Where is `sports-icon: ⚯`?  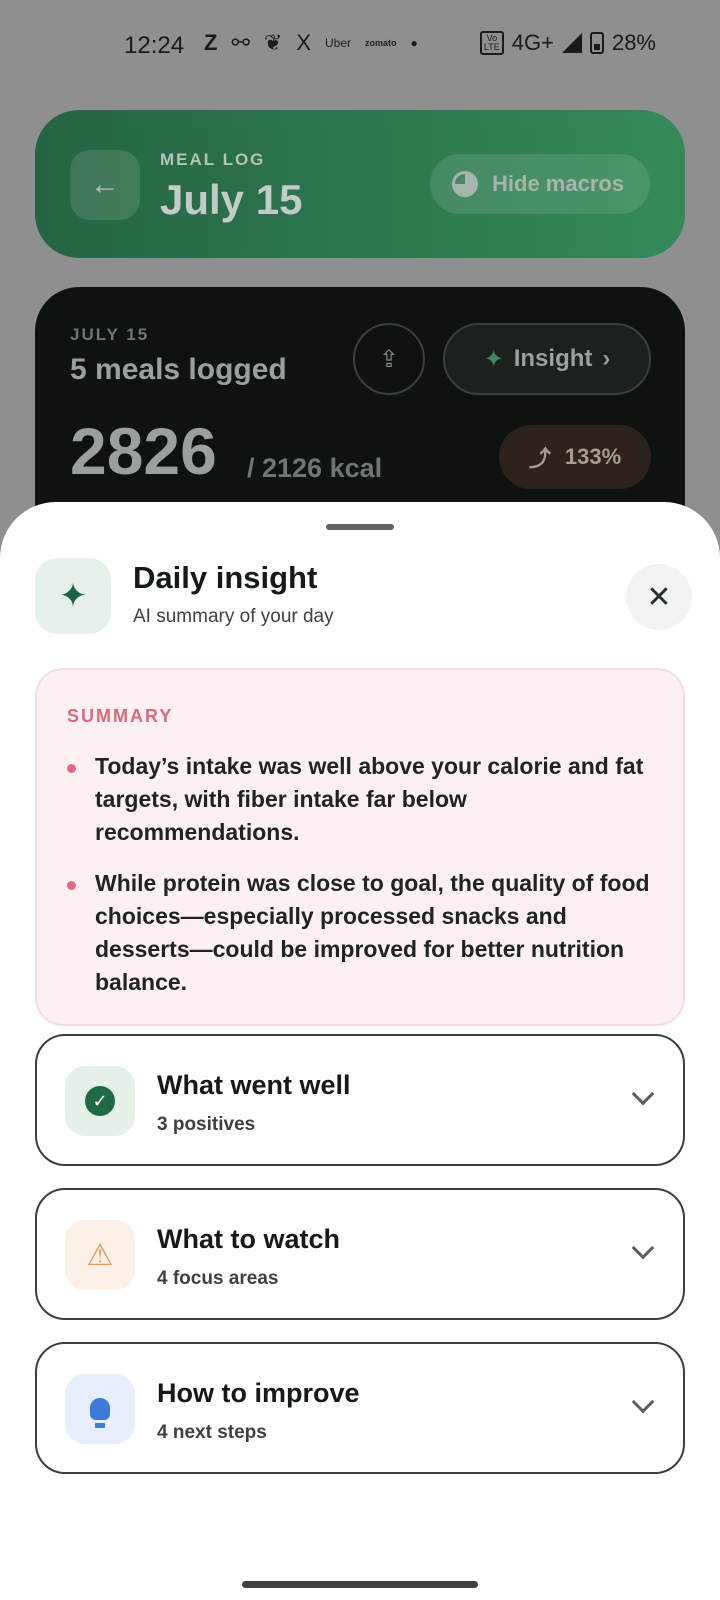 sports-icon: ⚯ is located at coordinates (240, 42).